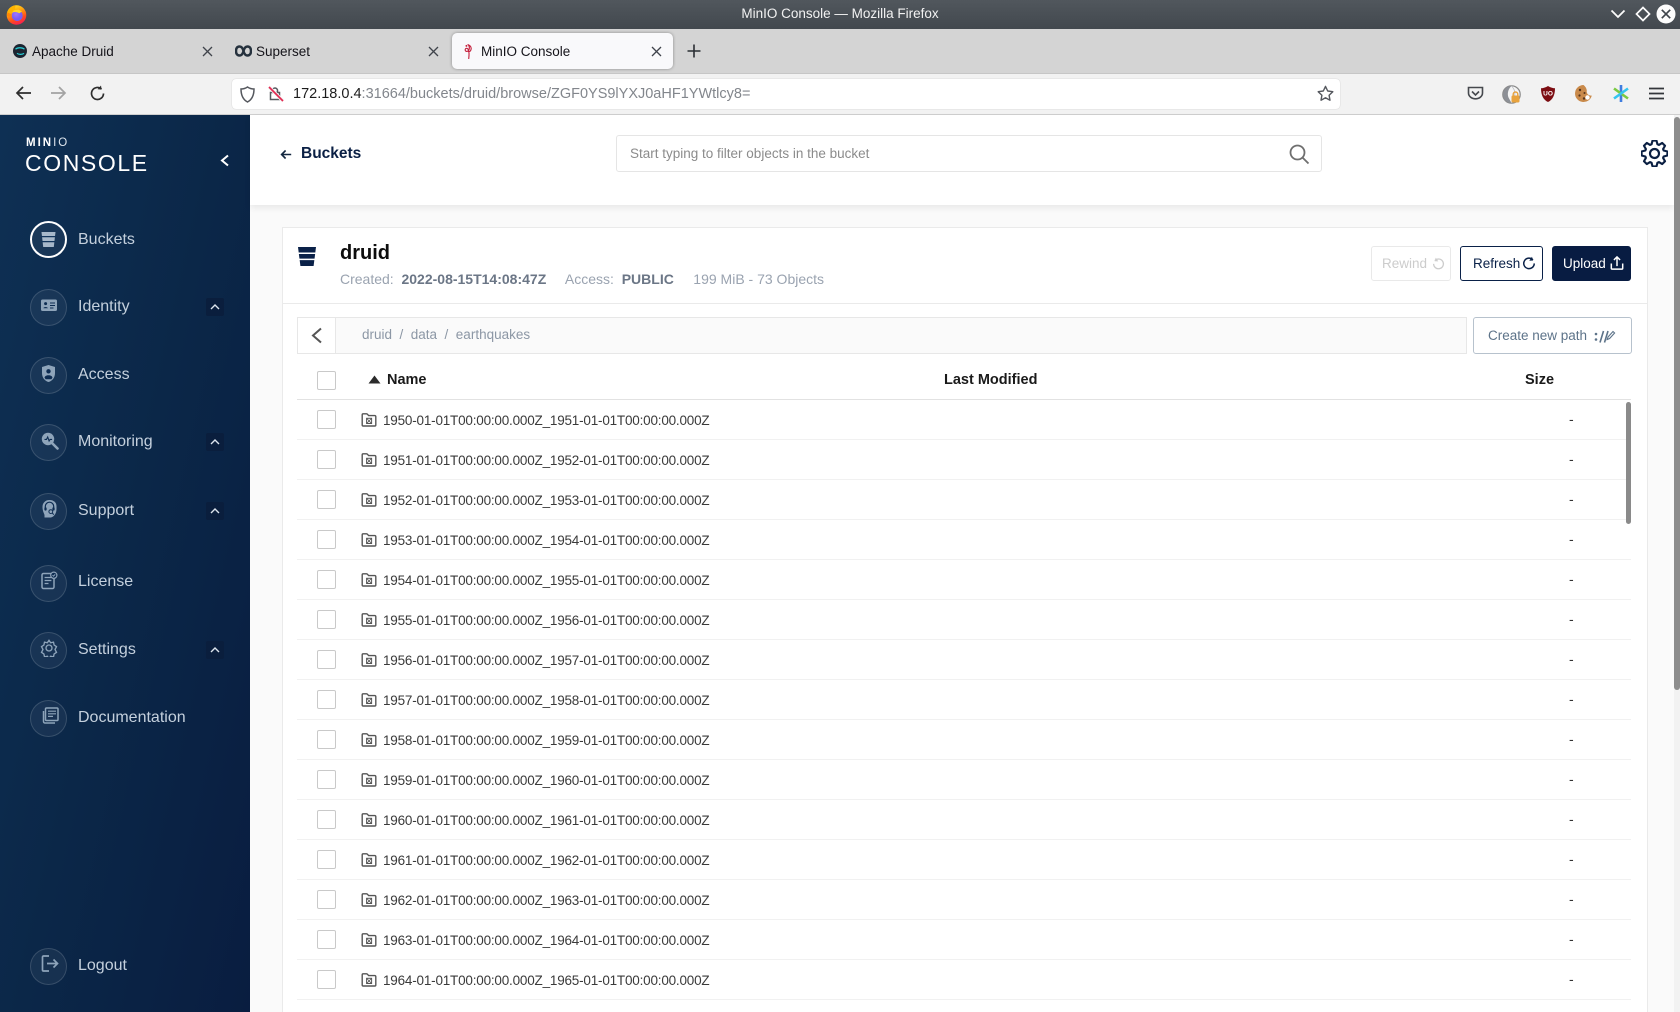 This screenshot has height=1012, width=1680. What do you see at coordinates (1548, 93) in the screenshot?
I see `svg-text: UO` at bounding box center [1548, 93].